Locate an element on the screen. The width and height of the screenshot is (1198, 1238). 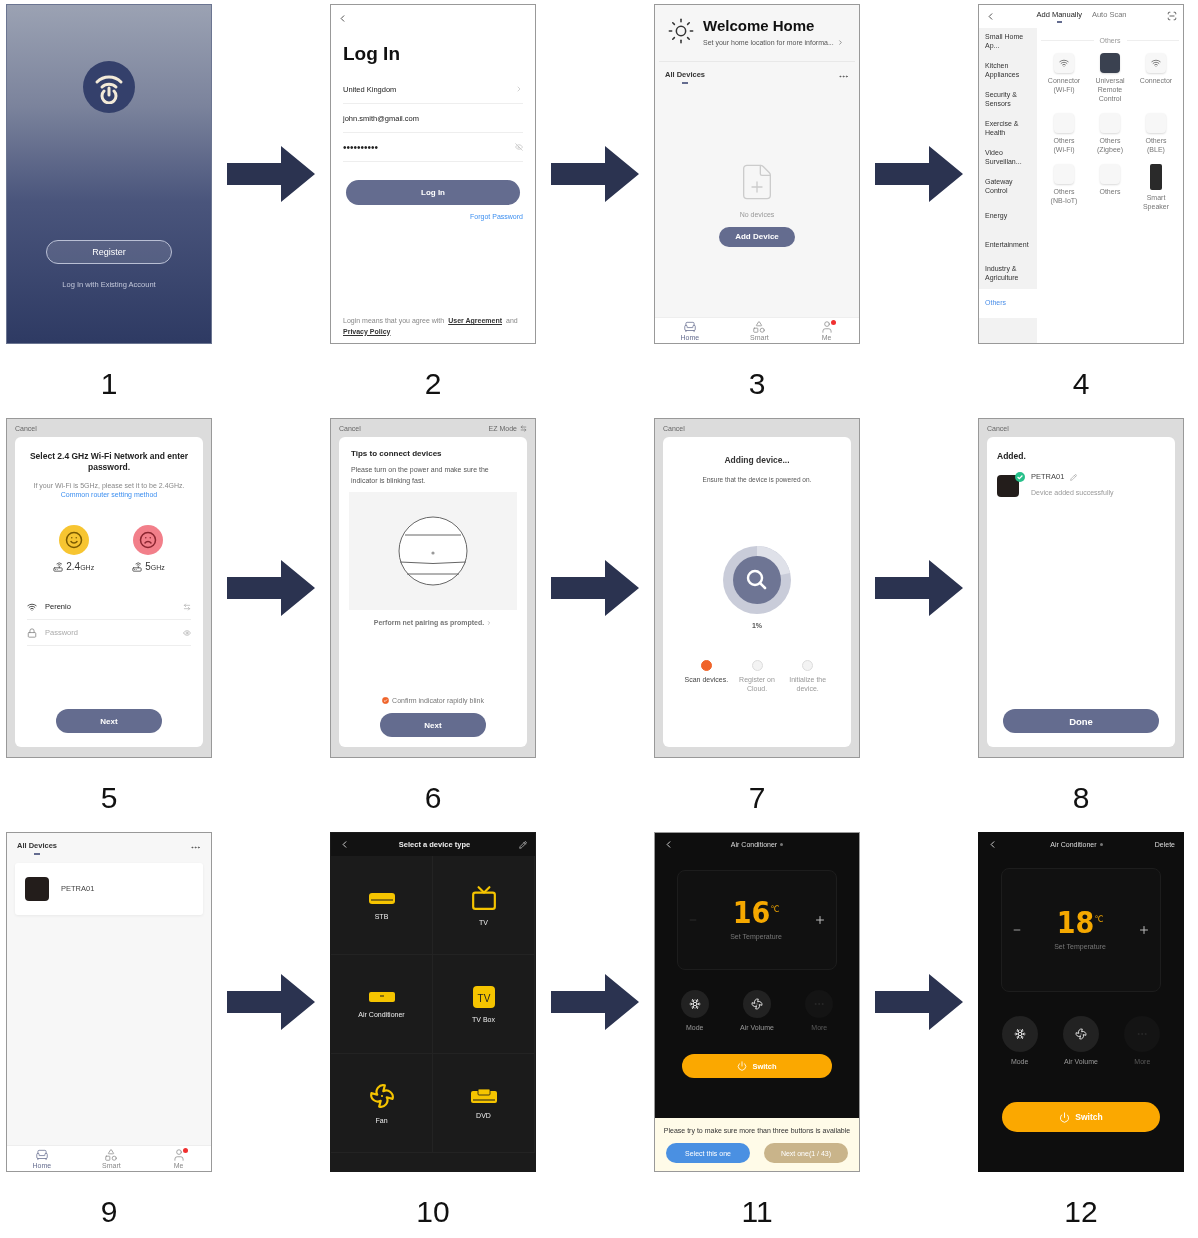
register-button: Register is located at coordinates (109, 252).